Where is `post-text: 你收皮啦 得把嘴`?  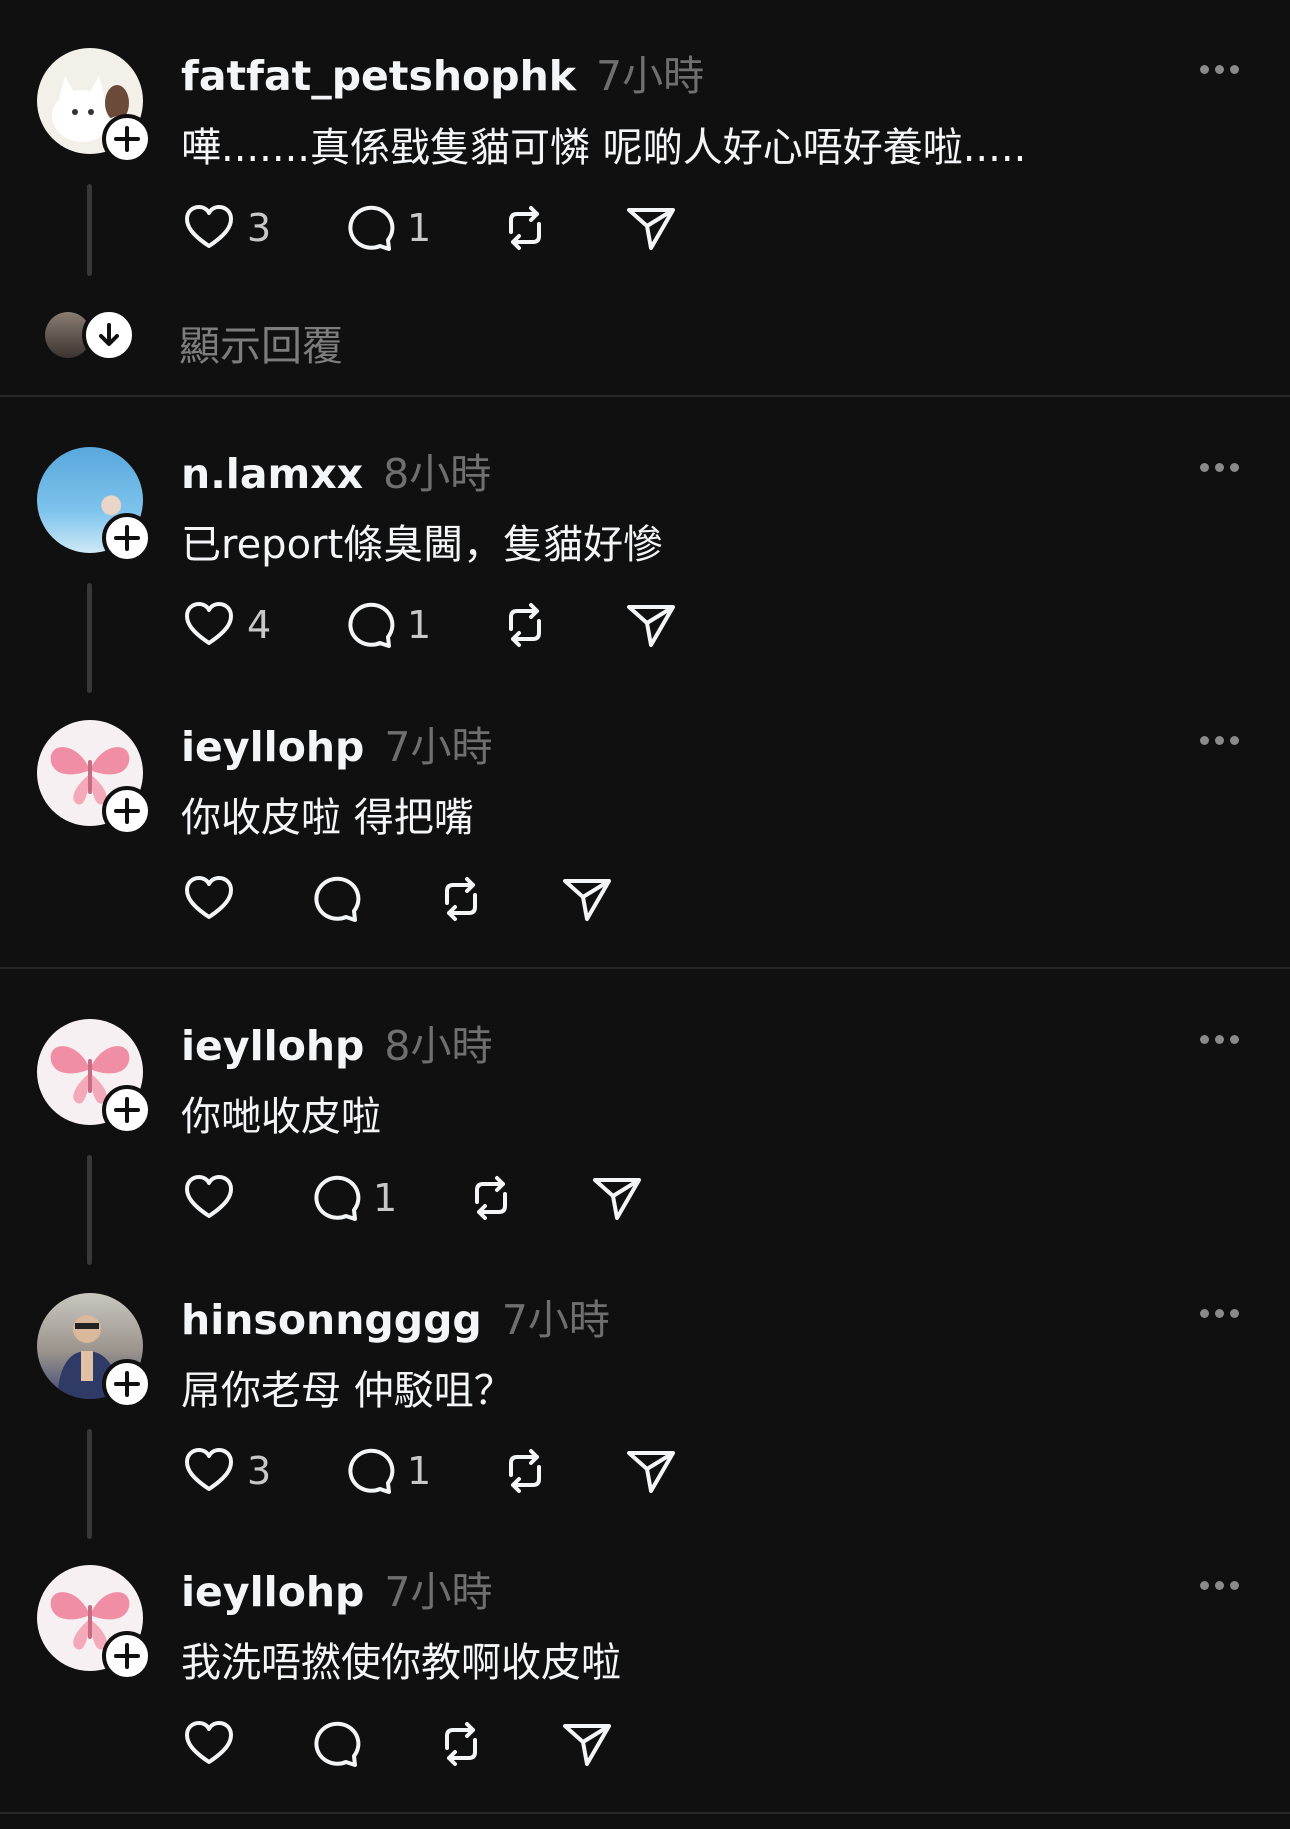 post-text: 你收皮啦 得把嘴 is located at coordinates (327, 818).